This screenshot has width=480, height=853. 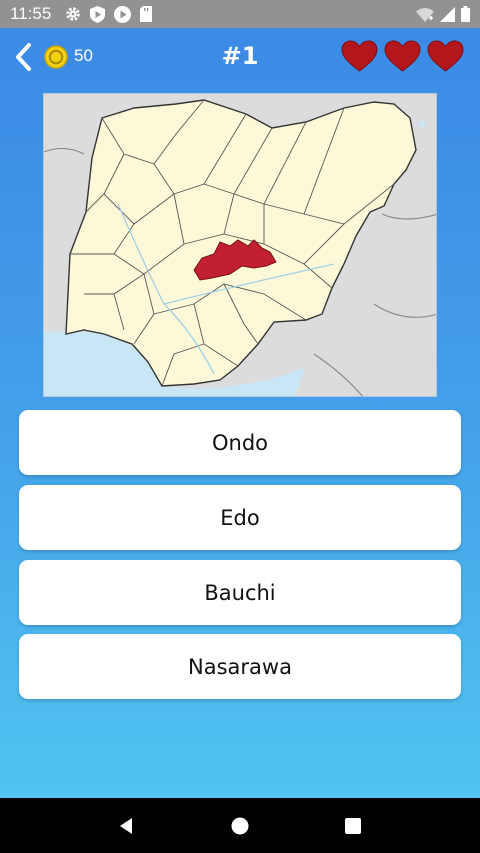 I want to click on answer-button: Edo, so click(x=240, y=517).